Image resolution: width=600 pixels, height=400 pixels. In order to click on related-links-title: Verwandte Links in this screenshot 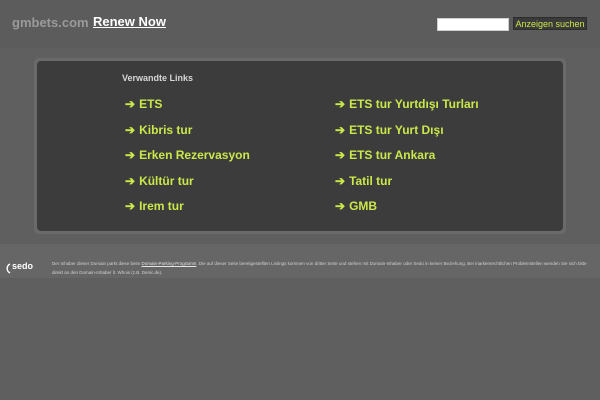, I will do `click(158, 78)`.